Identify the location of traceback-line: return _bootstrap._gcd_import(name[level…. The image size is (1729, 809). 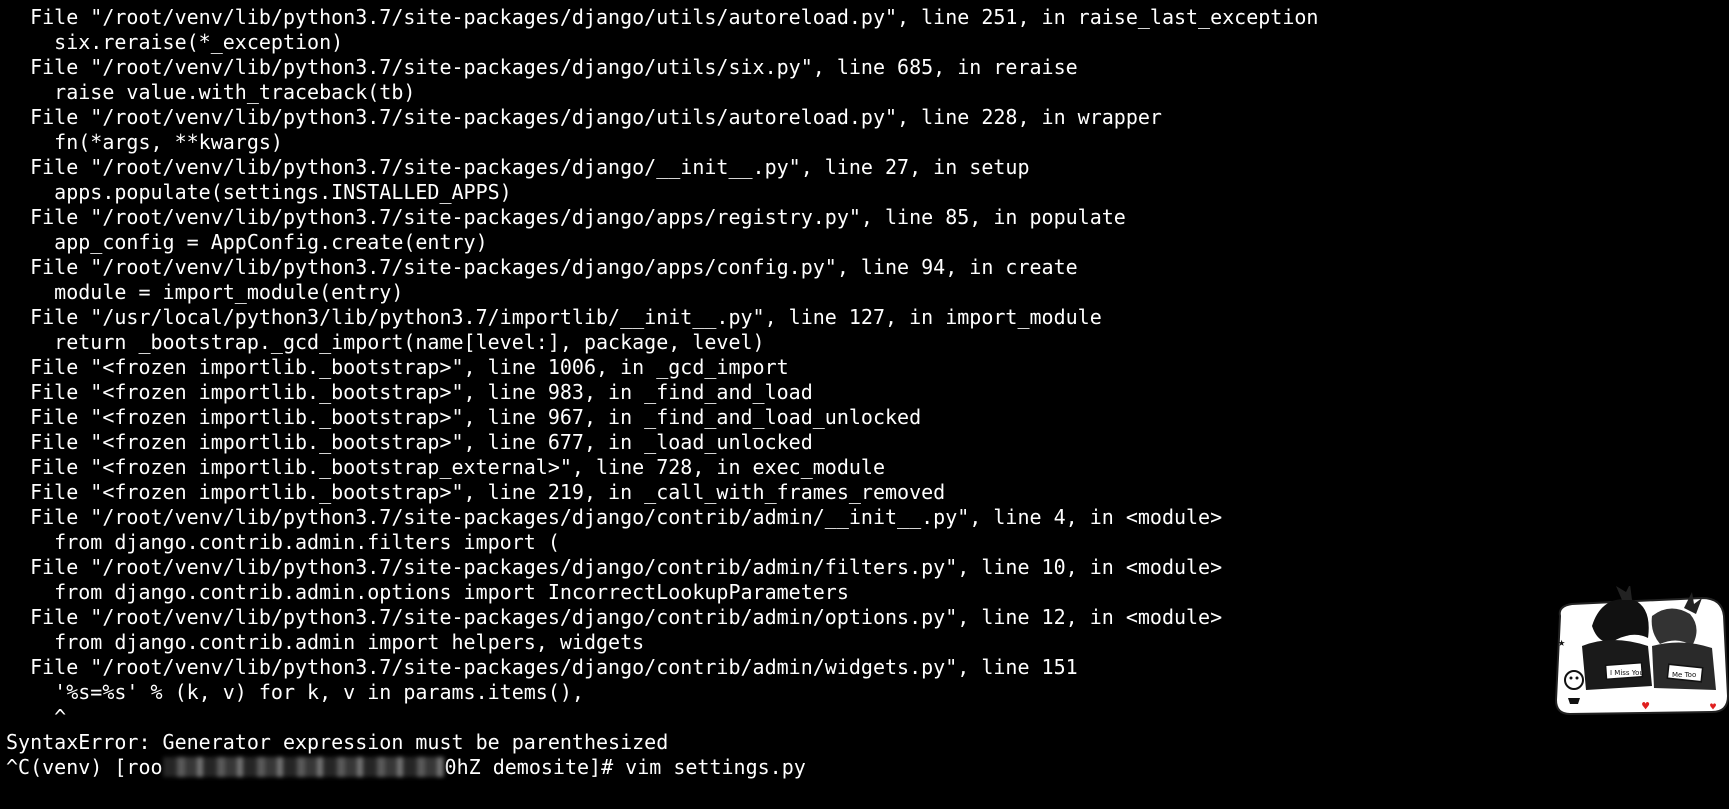
(385, 342).